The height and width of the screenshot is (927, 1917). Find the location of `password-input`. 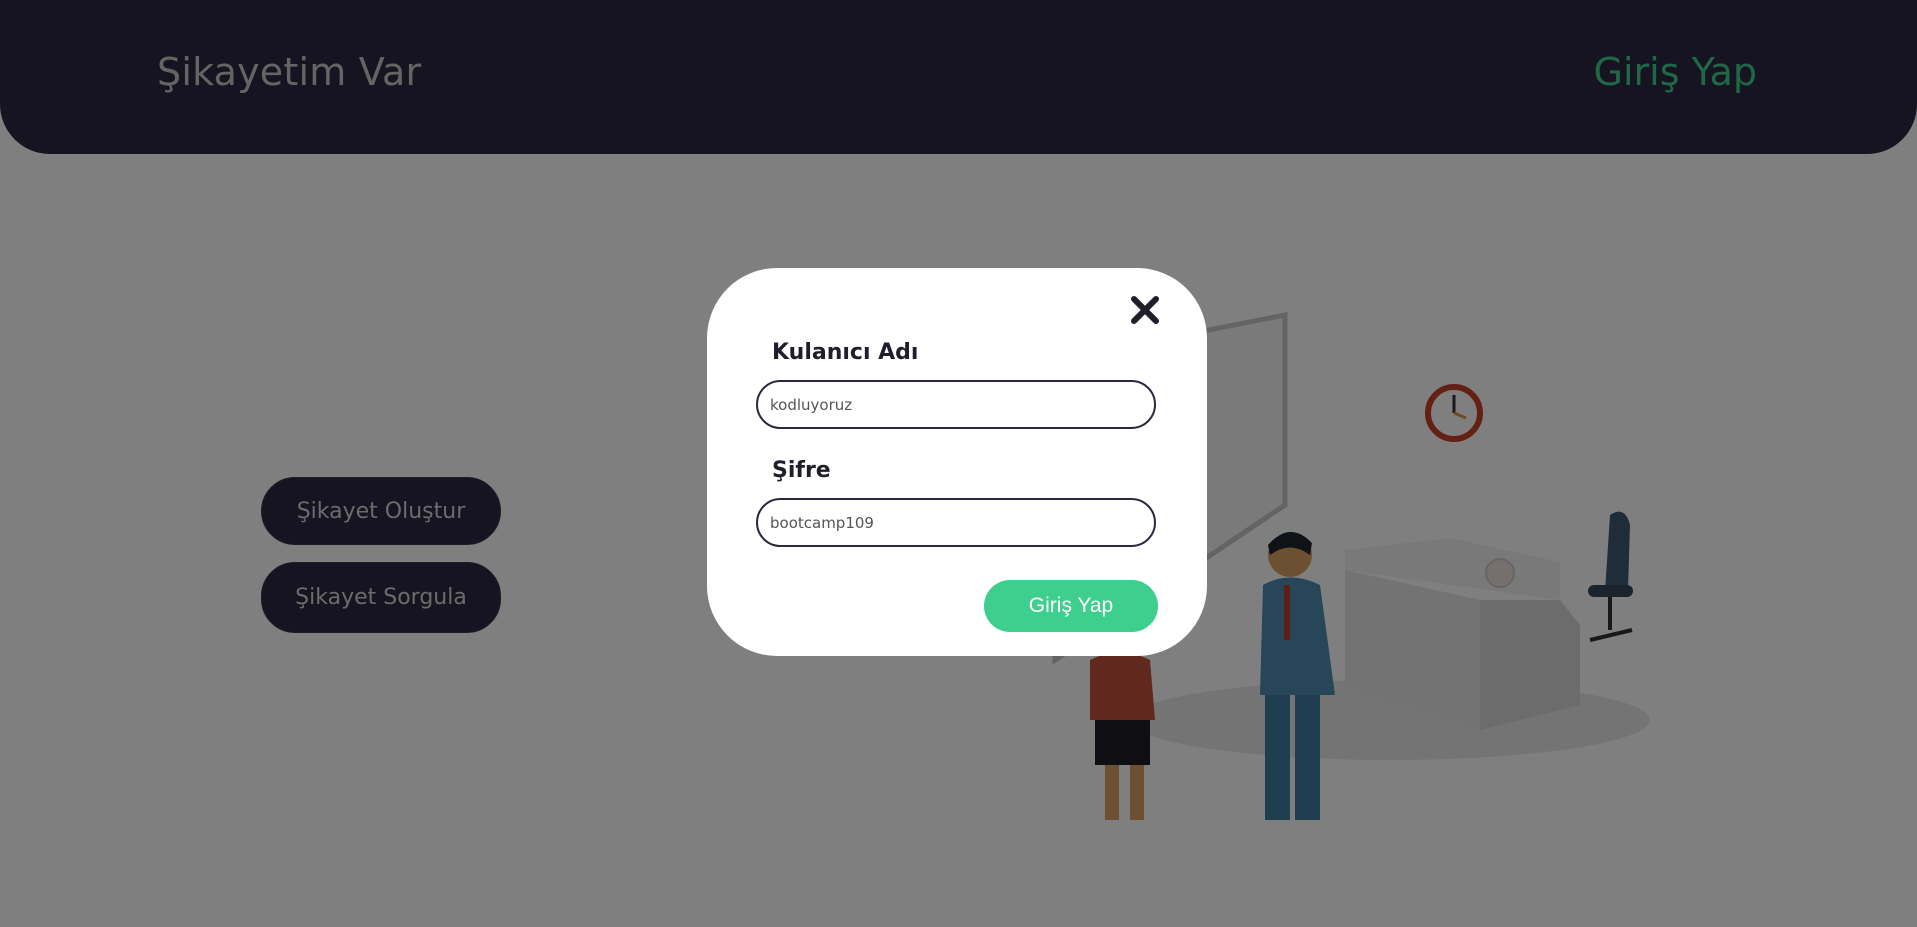

password-input is located at coordinates (956, 522).